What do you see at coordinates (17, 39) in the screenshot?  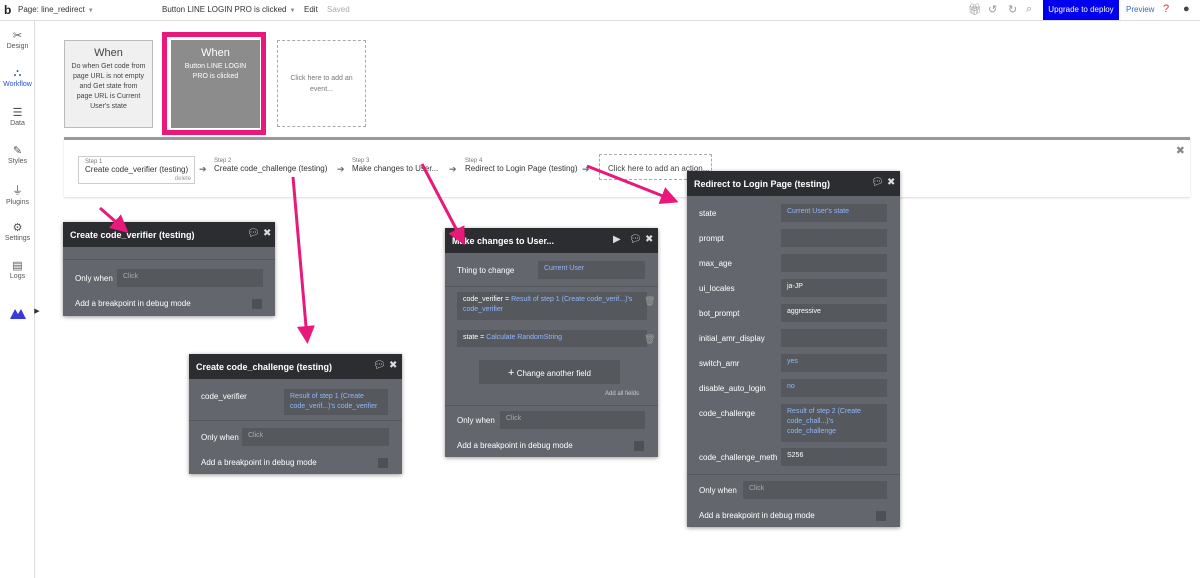 I see `sidebar-item-design: ✂ Design` at bounding box center [17, 39].